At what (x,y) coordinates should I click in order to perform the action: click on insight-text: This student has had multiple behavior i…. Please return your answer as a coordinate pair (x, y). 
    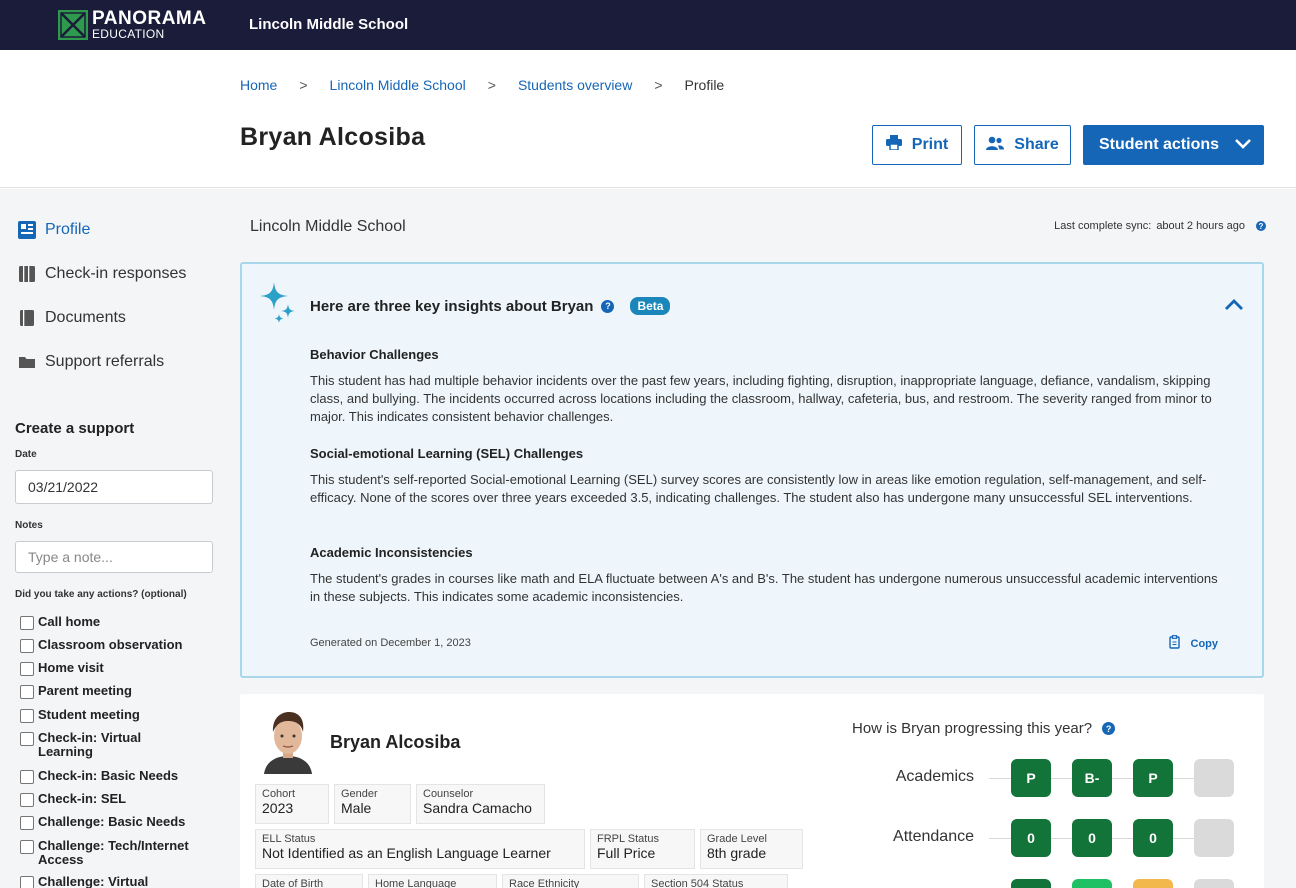
    Looking at the image, I should click on (761, 398).